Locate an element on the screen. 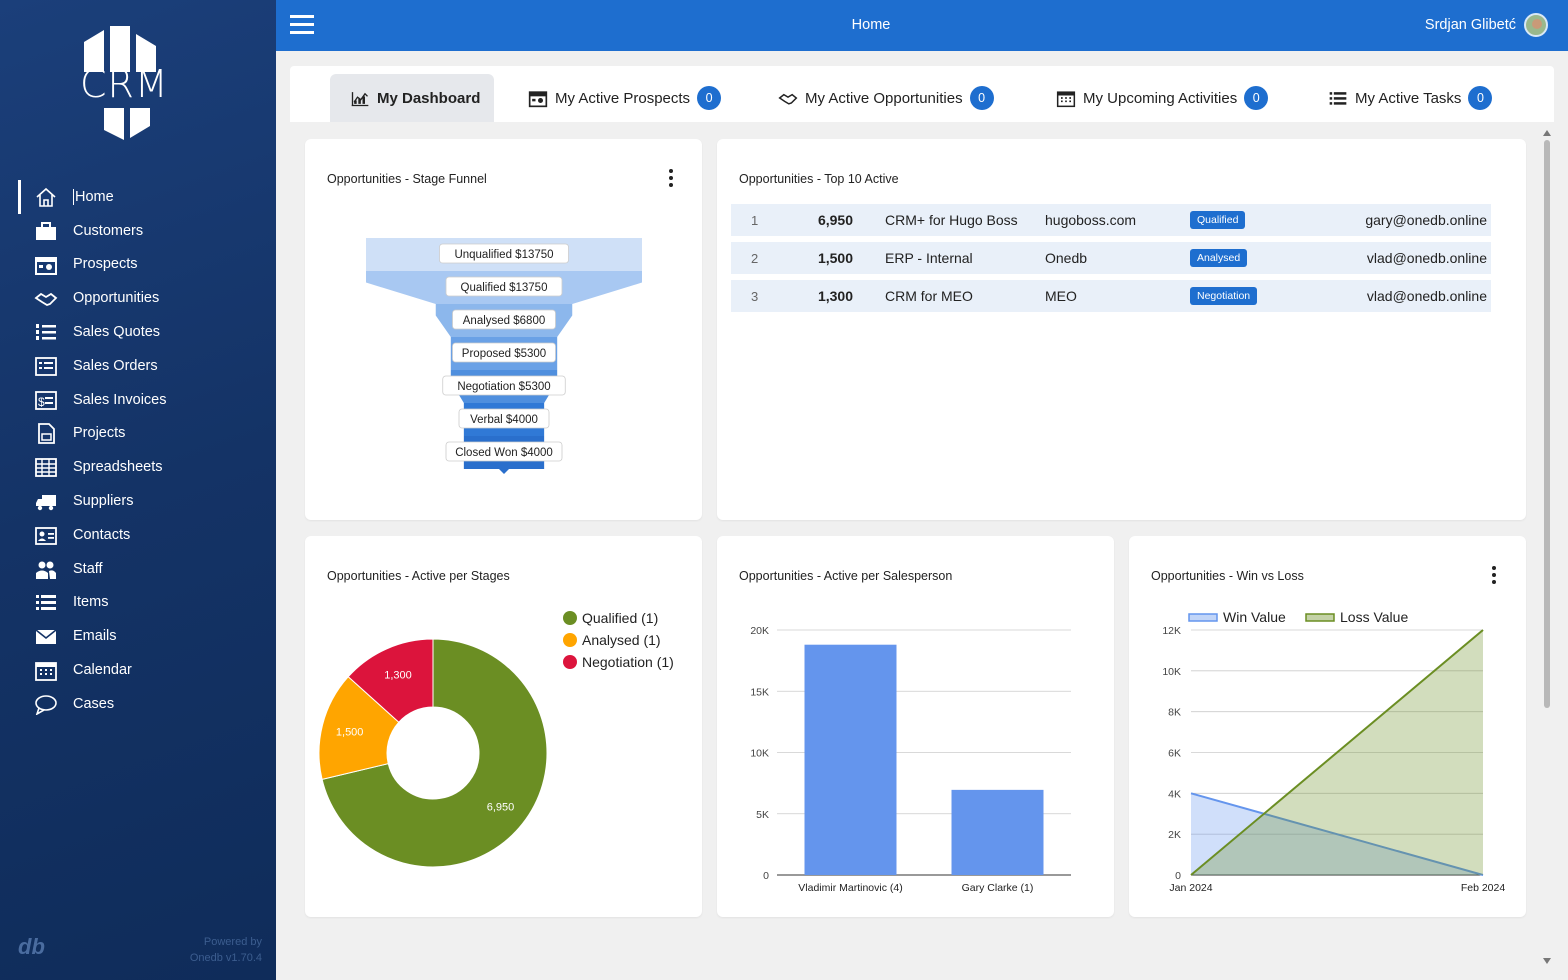 The height and width of the screenshot is (980, 1568). sidebar-item-label: Staff is located at coordinates (88, 568).